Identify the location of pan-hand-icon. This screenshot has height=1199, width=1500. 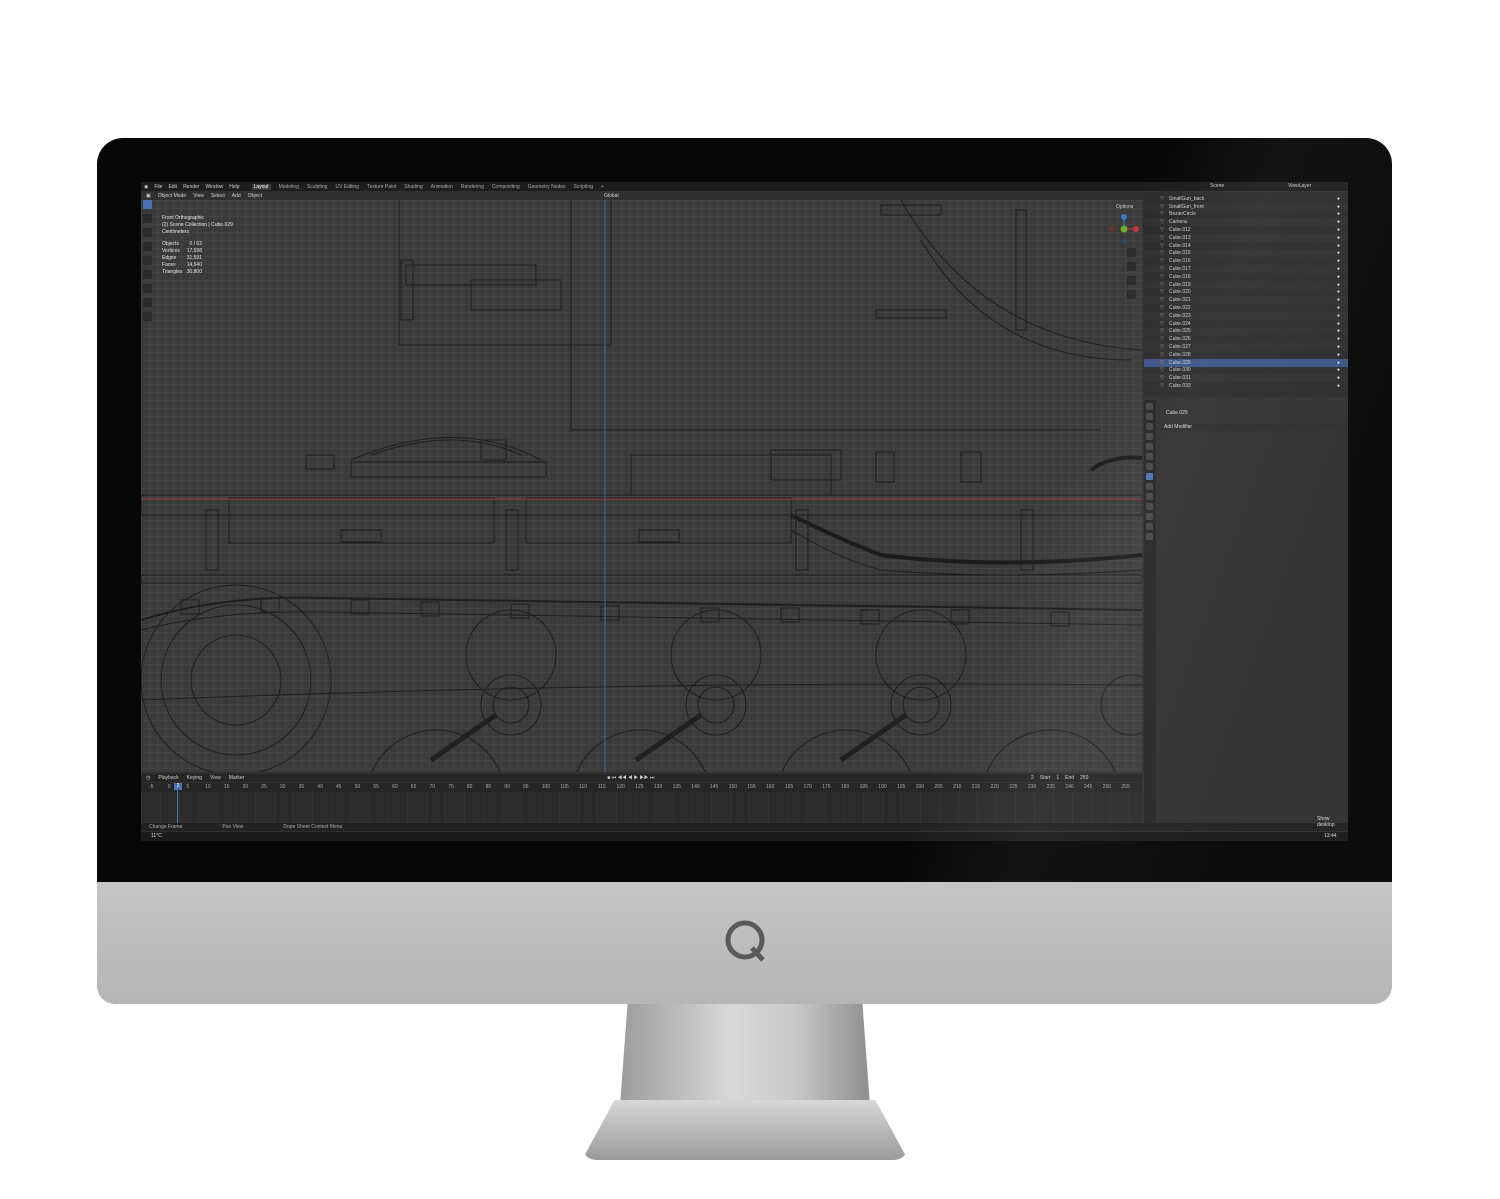
(1131, 266).